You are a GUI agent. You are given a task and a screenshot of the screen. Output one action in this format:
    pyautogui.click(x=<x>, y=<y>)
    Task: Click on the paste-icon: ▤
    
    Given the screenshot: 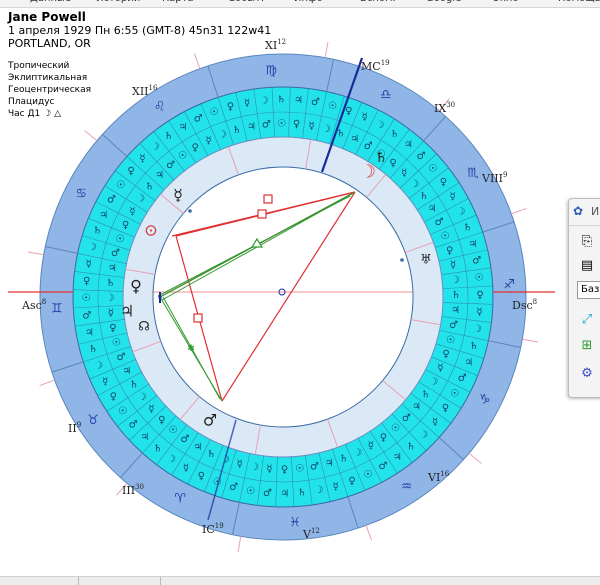 What is the action you would take?
    pyautogui.click(x=587, y=266)
    